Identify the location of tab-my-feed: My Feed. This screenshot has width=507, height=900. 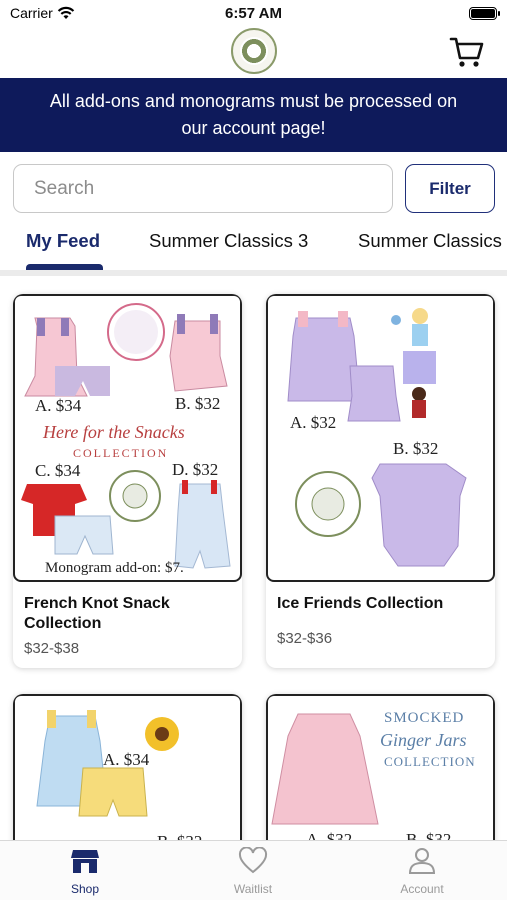
(63, 241).